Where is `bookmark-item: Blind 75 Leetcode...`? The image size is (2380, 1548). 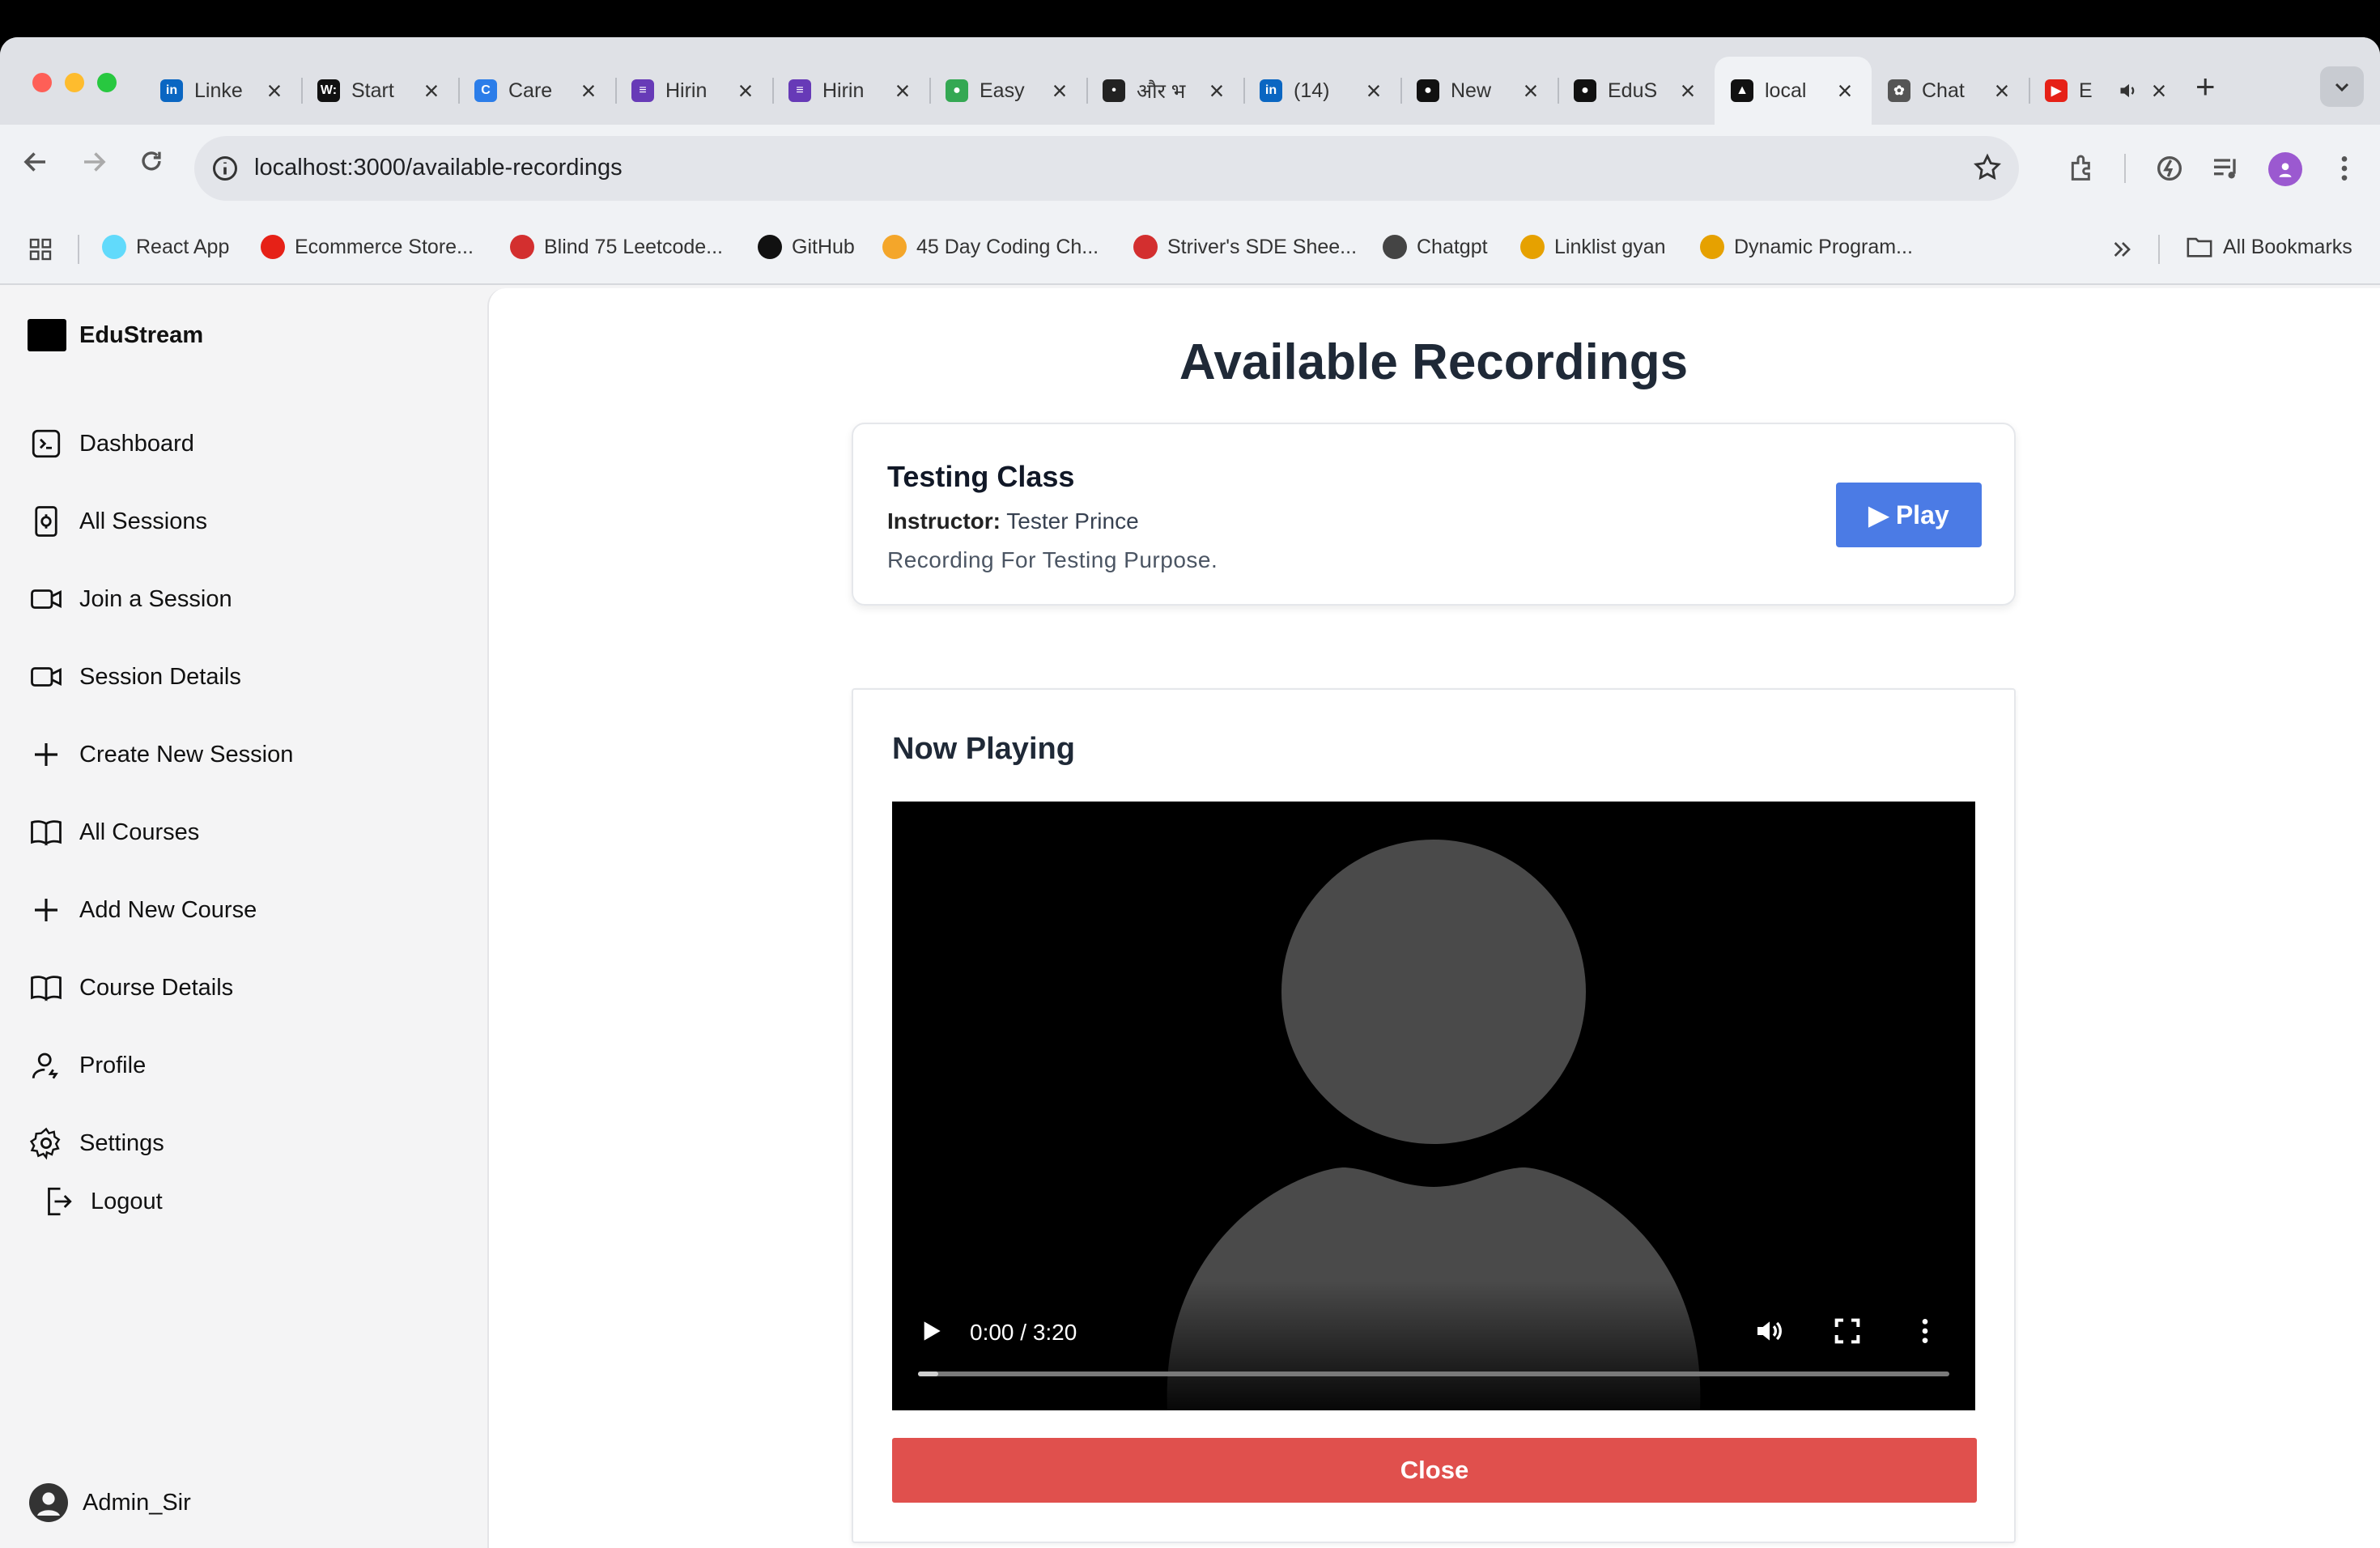
bookmark-item: Blind 75 Leetcode... is located at coordinates (616, 247).